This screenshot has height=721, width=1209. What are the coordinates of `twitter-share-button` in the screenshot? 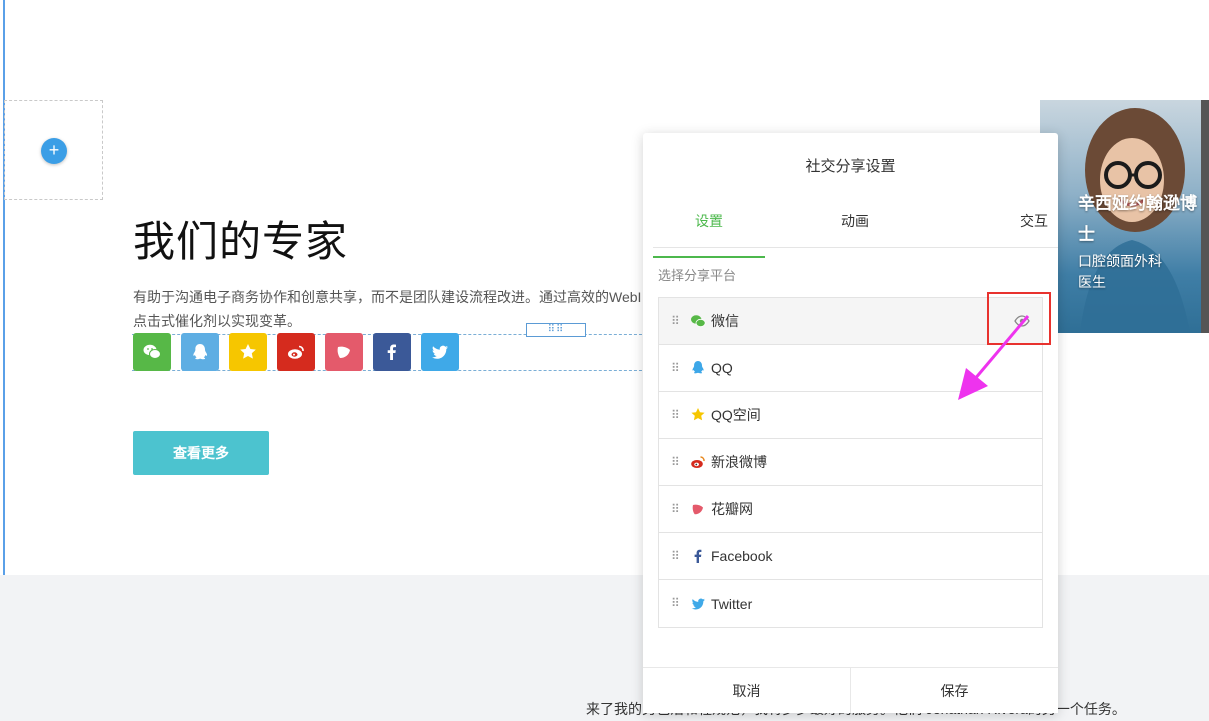 It's located at (440, 352).